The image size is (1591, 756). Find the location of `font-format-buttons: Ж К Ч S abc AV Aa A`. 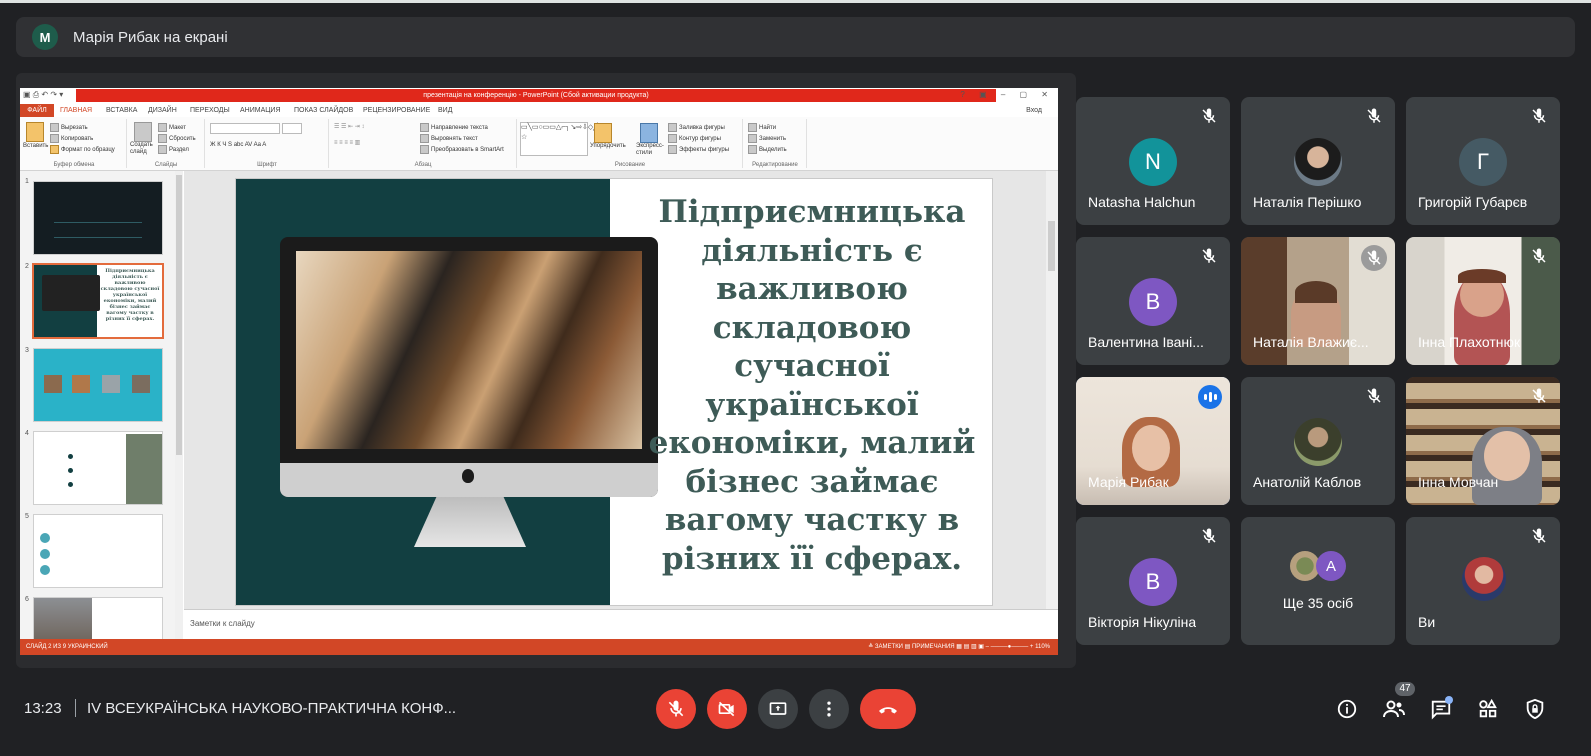

font-format-buttons: Ж К Ч S abc AV Aa A is located at coordinates (238, 145).